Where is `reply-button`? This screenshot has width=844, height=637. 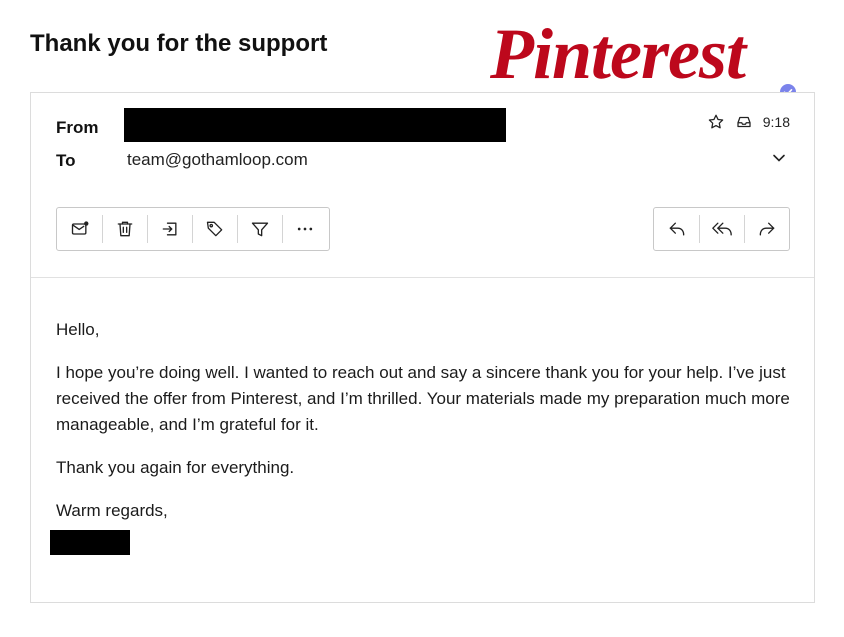 reply-button is located at coordinates (676, 229).